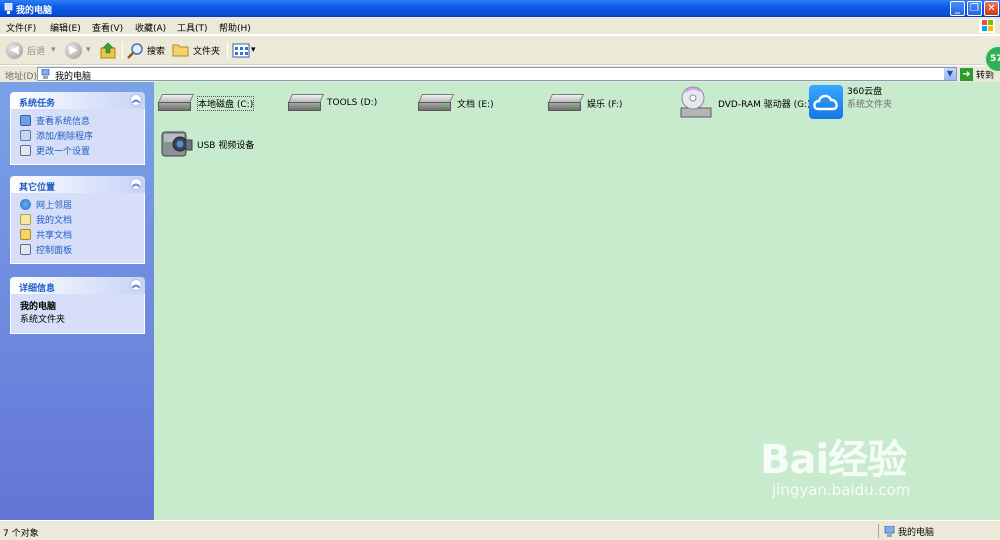  What do you see at coordinates (764, 104) in the screenshot?
I see `item-label: DVD-RAM 驱动器 (G:)` at bounding box center [764, 104].